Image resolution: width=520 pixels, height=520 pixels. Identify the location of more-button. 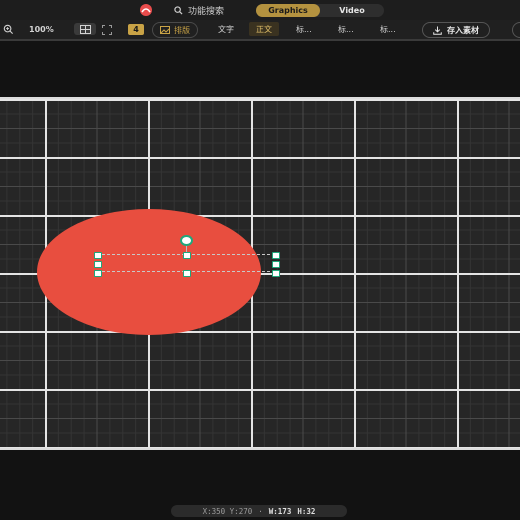
(516, 30).